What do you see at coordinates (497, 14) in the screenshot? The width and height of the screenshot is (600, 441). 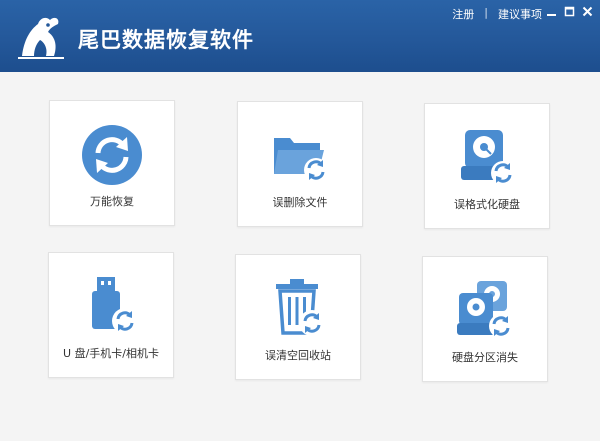 I see `top-links: 注册 | 建议事项` at bounding box center [497, 14].